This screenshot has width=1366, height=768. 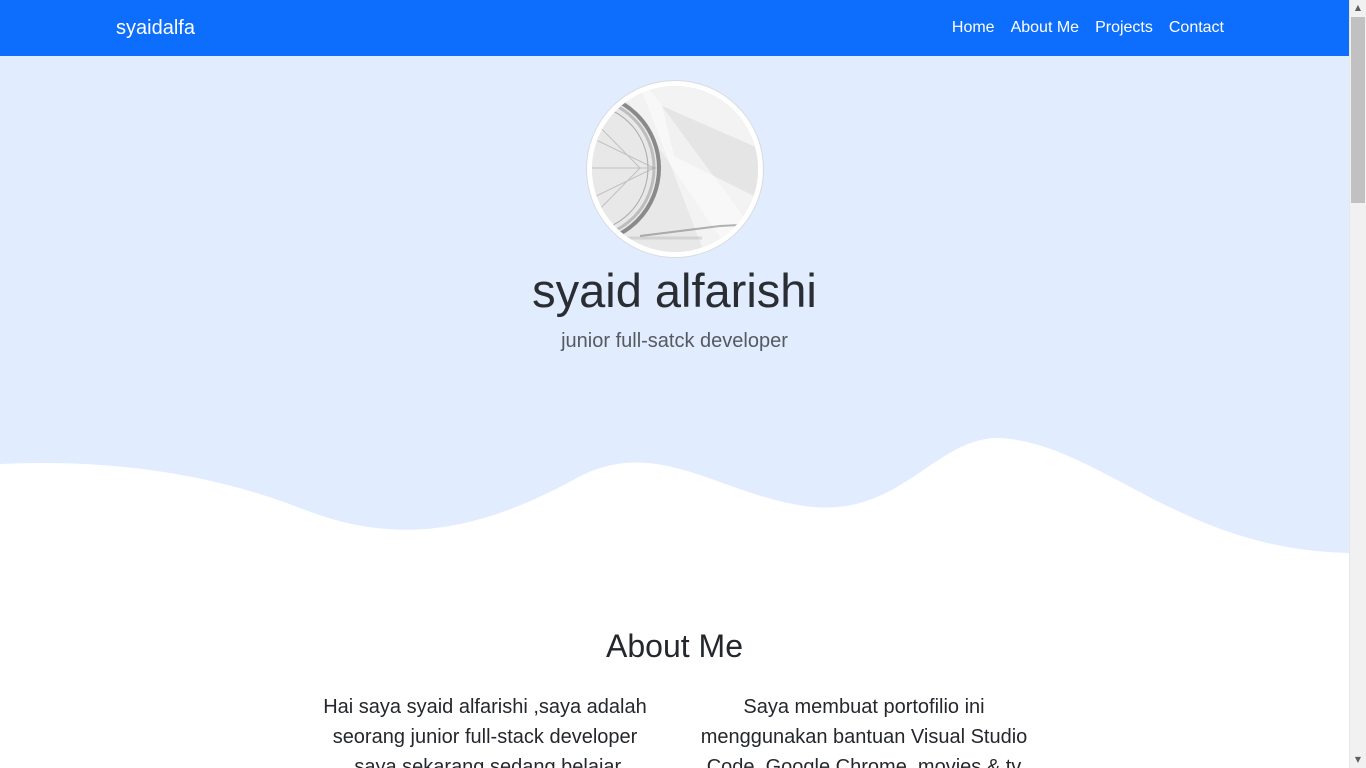 I want to click on top-navbar: syaidalfa Home About Me Projects Contact, so click(x=674, y=28).